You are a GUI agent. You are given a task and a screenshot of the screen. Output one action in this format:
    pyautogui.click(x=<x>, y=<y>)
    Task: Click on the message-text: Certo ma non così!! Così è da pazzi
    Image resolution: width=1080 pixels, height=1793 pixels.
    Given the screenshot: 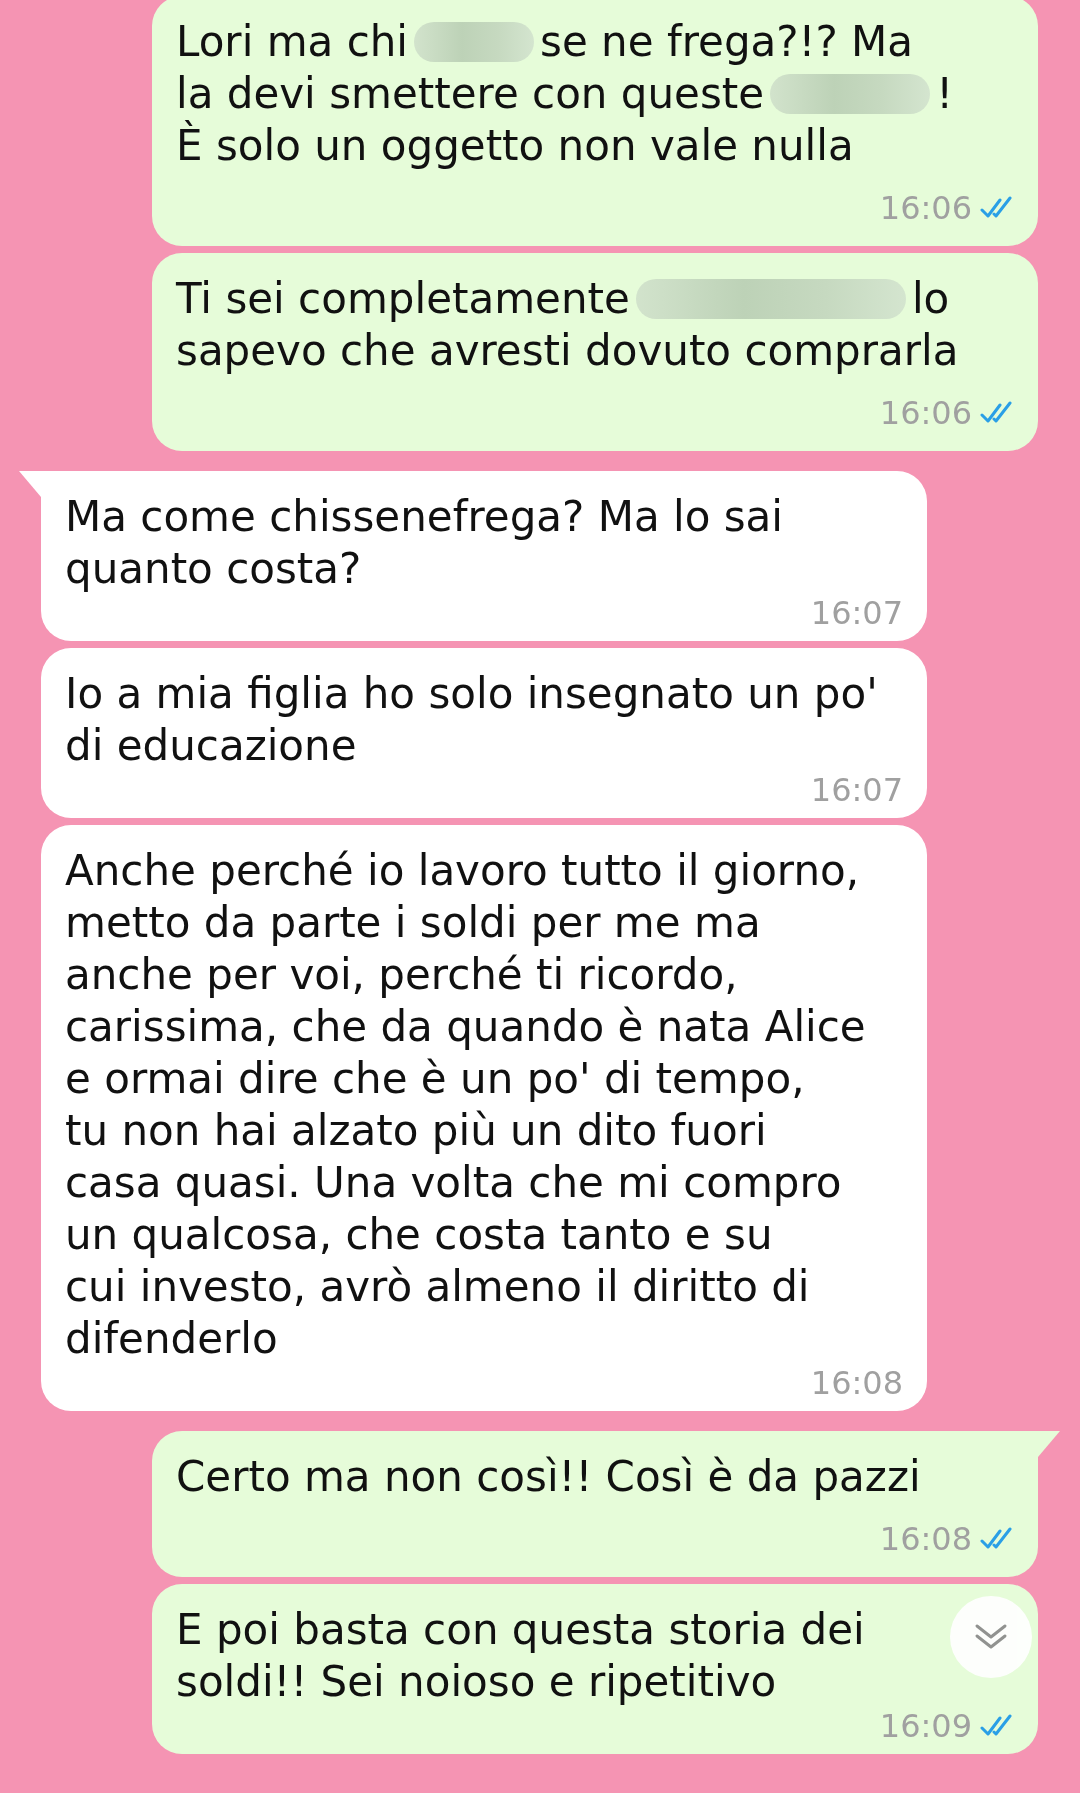 What is the action you would take?
    pyautogui.click(x=548, y=1477)
    